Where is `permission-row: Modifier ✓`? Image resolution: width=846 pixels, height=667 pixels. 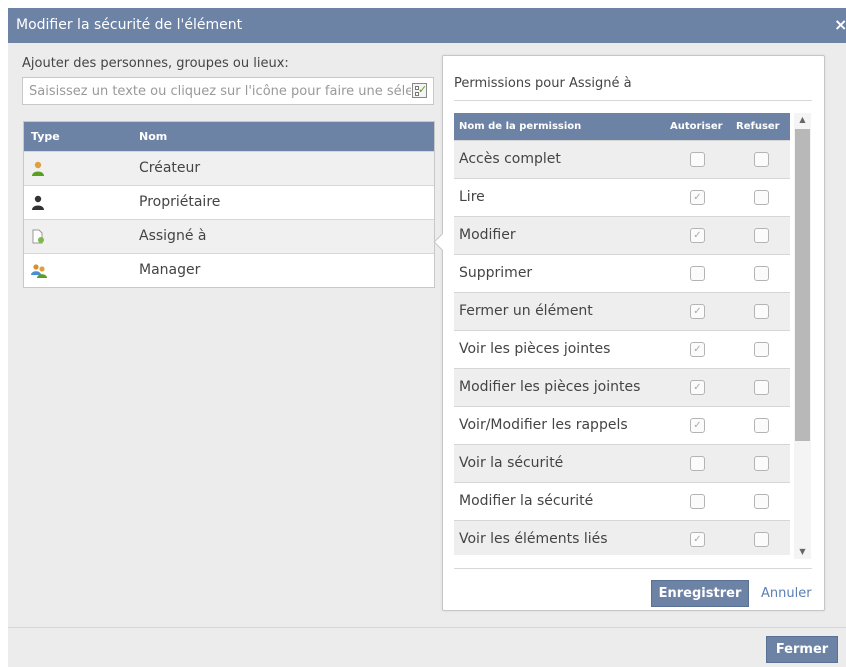 permission-row: Modifier ✓ is located at coordinates (622, 235).